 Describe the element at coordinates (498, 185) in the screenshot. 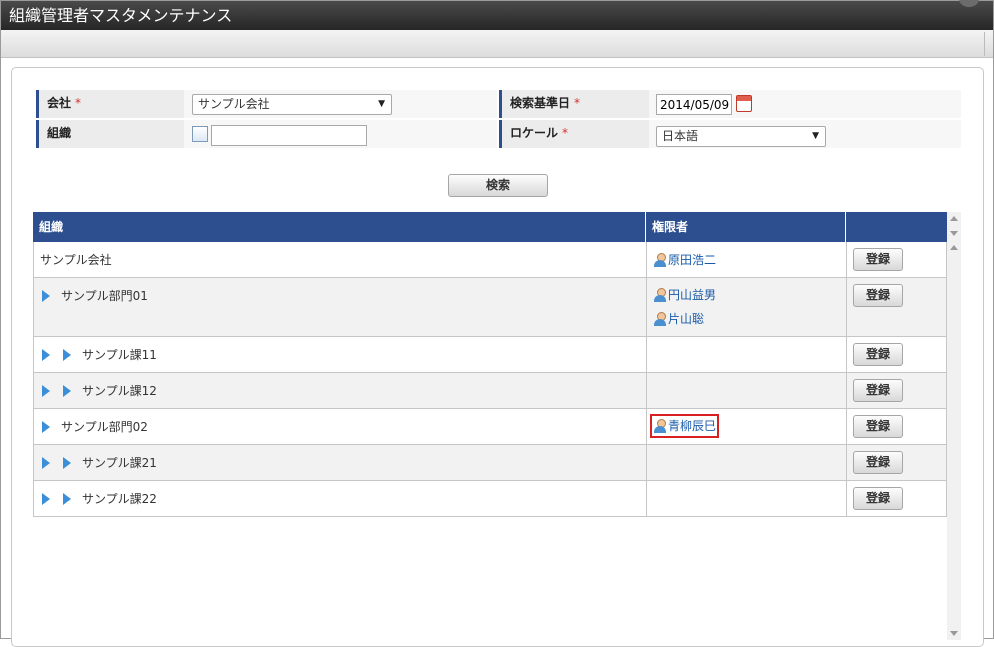

I see `search-button: 検索` at that location.